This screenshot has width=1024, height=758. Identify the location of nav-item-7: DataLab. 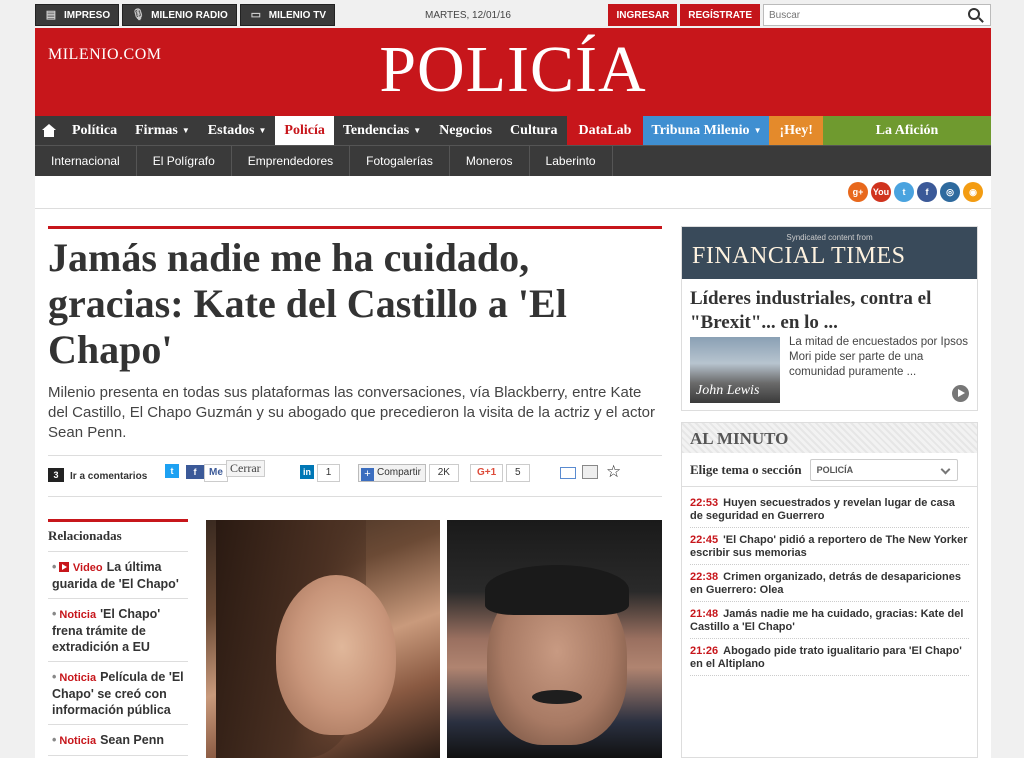
(605, 130).